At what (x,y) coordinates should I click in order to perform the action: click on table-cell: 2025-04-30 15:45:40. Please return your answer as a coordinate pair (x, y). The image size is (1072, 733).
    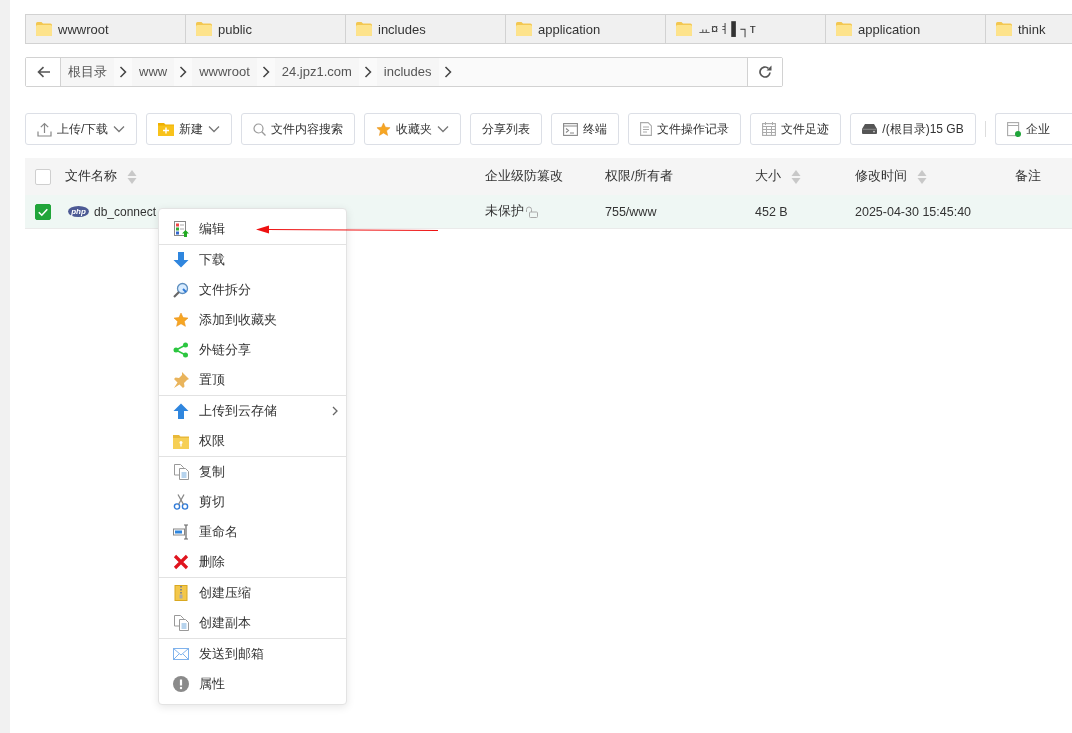
    Looking at the image, I should click on (913, 211).